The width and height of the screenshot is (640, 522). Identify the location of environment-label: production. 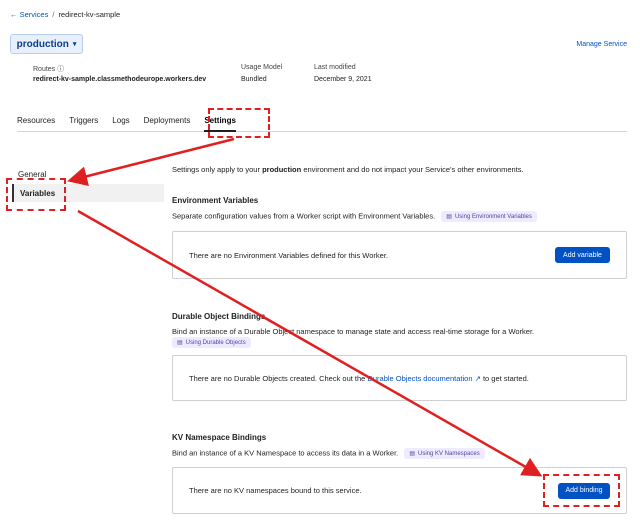
(42, 44).